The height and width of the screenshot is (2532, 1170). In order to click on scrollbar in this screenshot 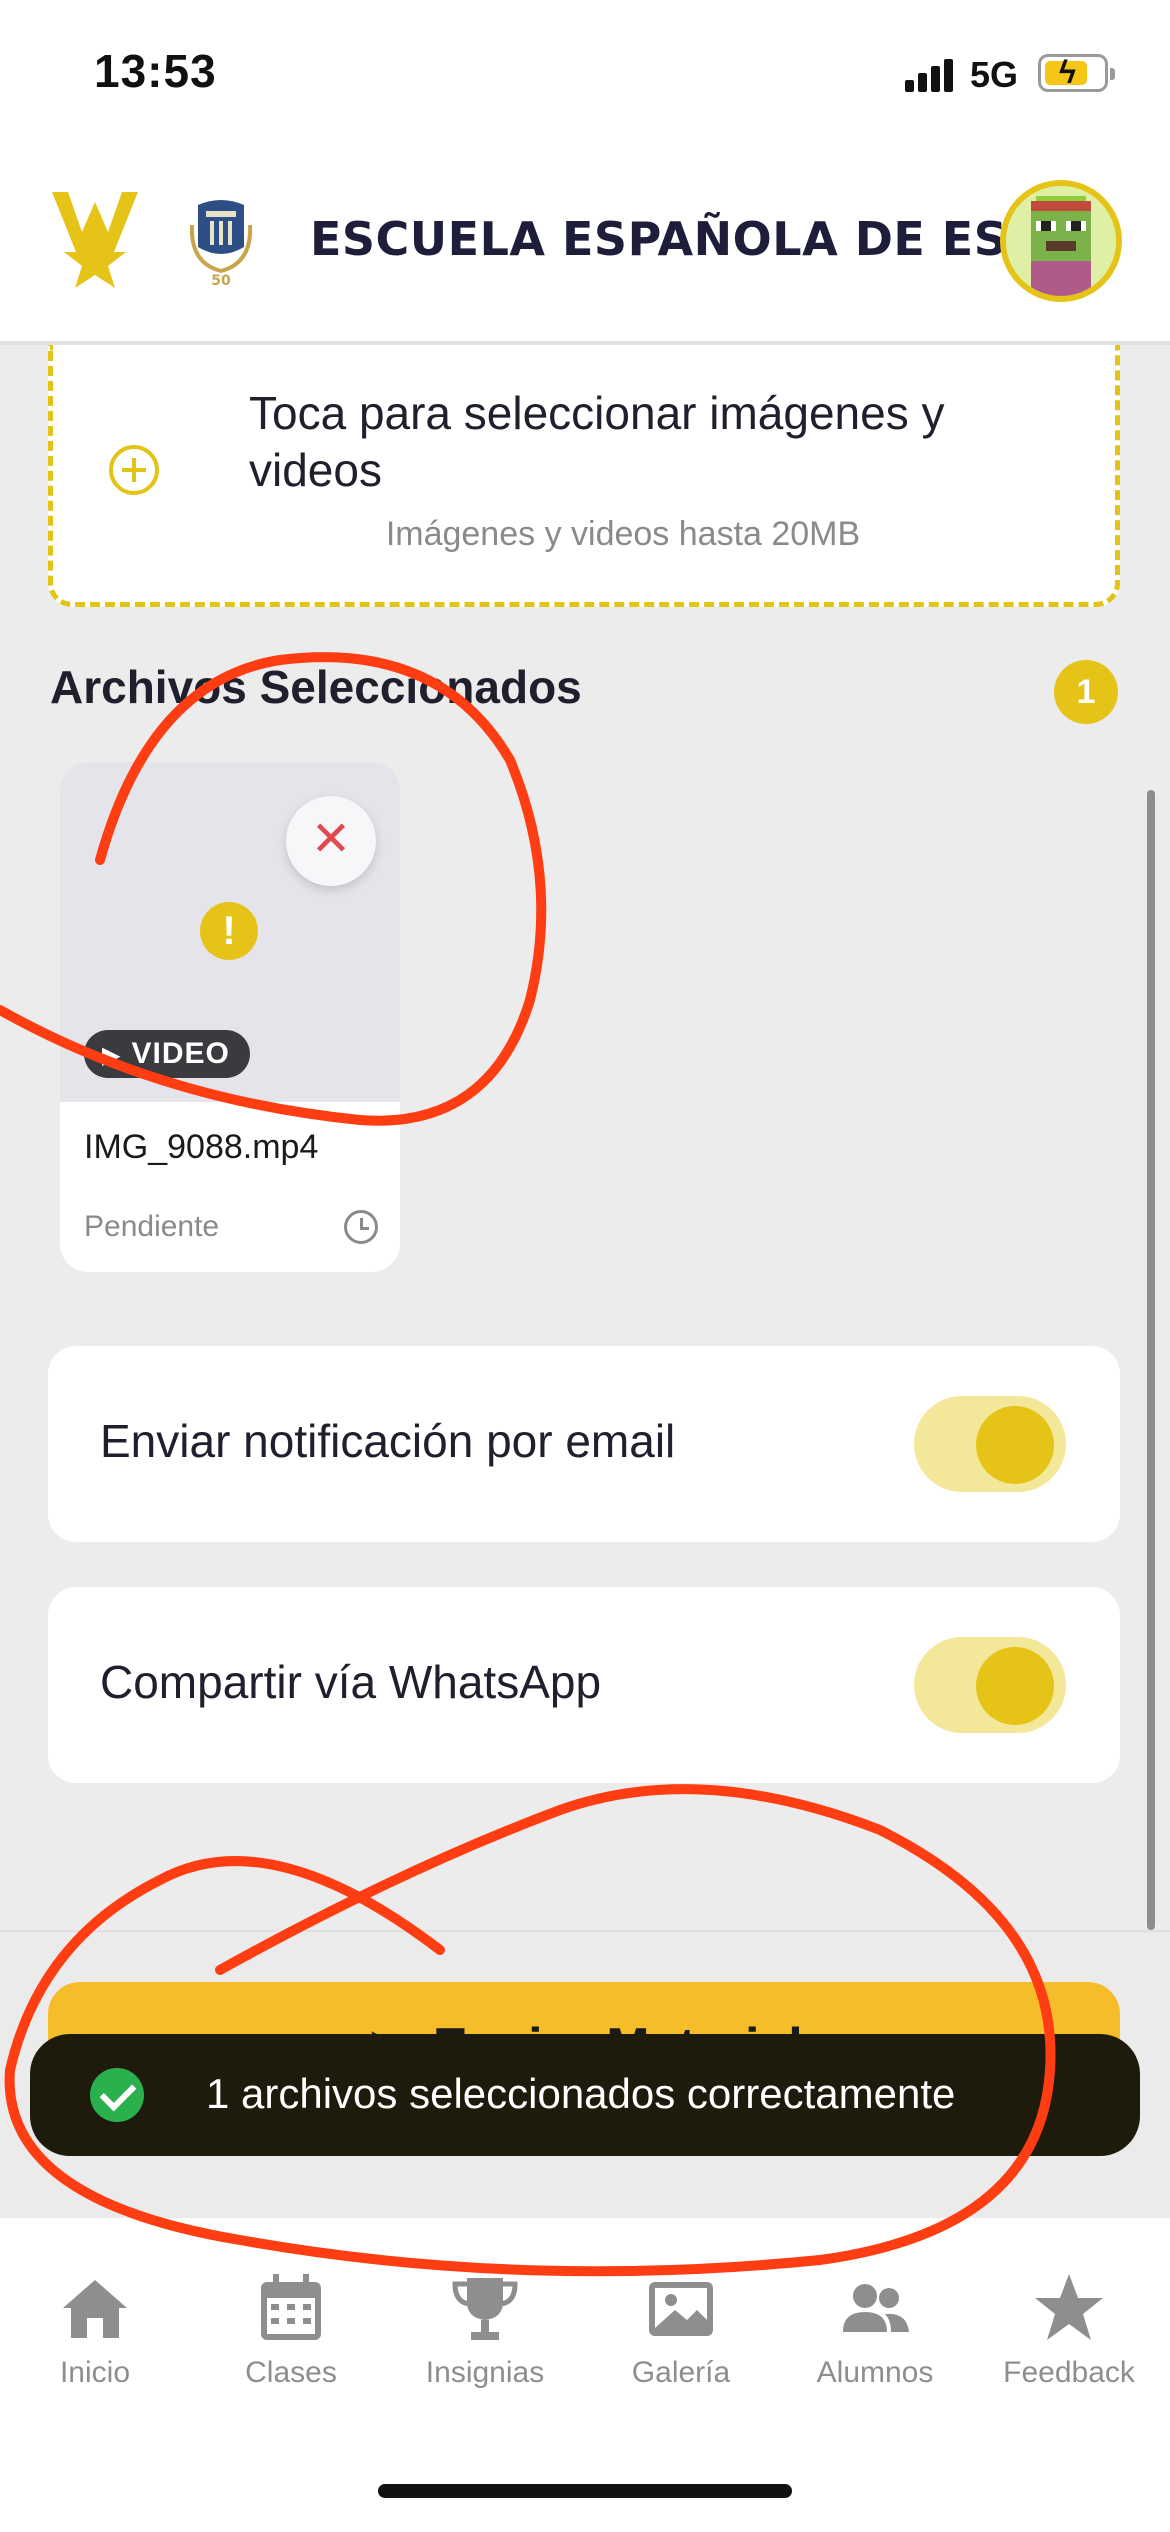, I will do `click(1151, 1360)`.